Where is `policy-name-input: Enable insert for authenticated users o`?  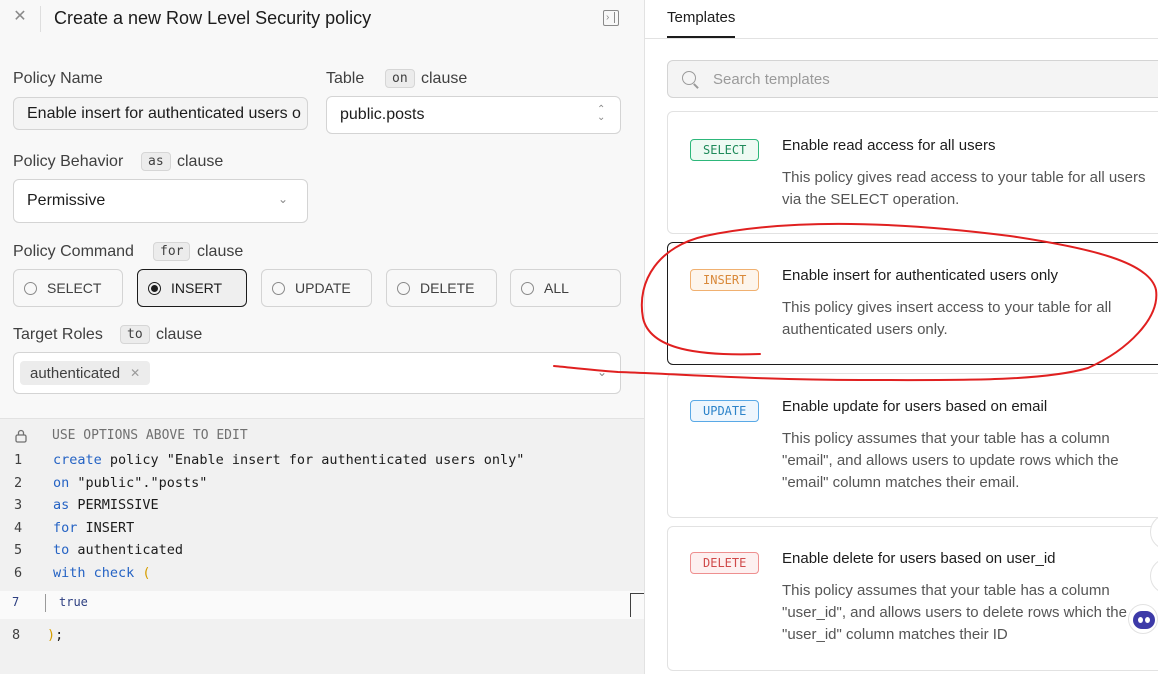
policy-name-input: Enable insert for authenticated users o is located at coordinates (160, 113).